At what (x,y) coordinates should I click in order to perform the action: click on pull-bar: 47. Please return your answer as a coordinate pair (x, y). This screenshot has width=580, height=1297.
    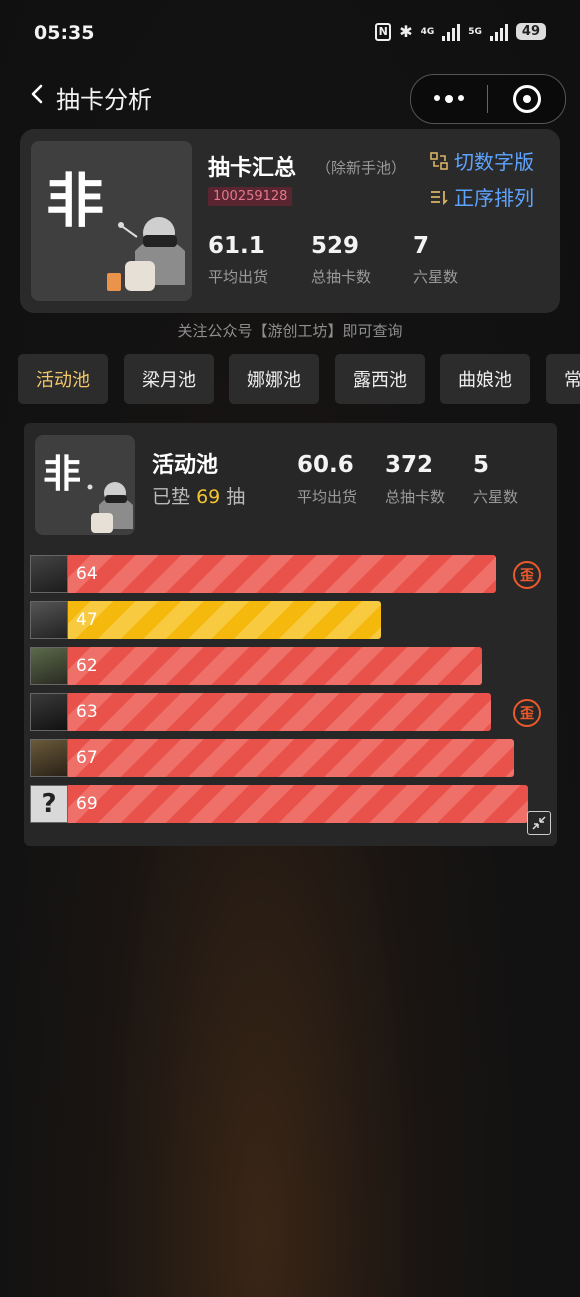
    Looking at the image, I should click on (224, 620).